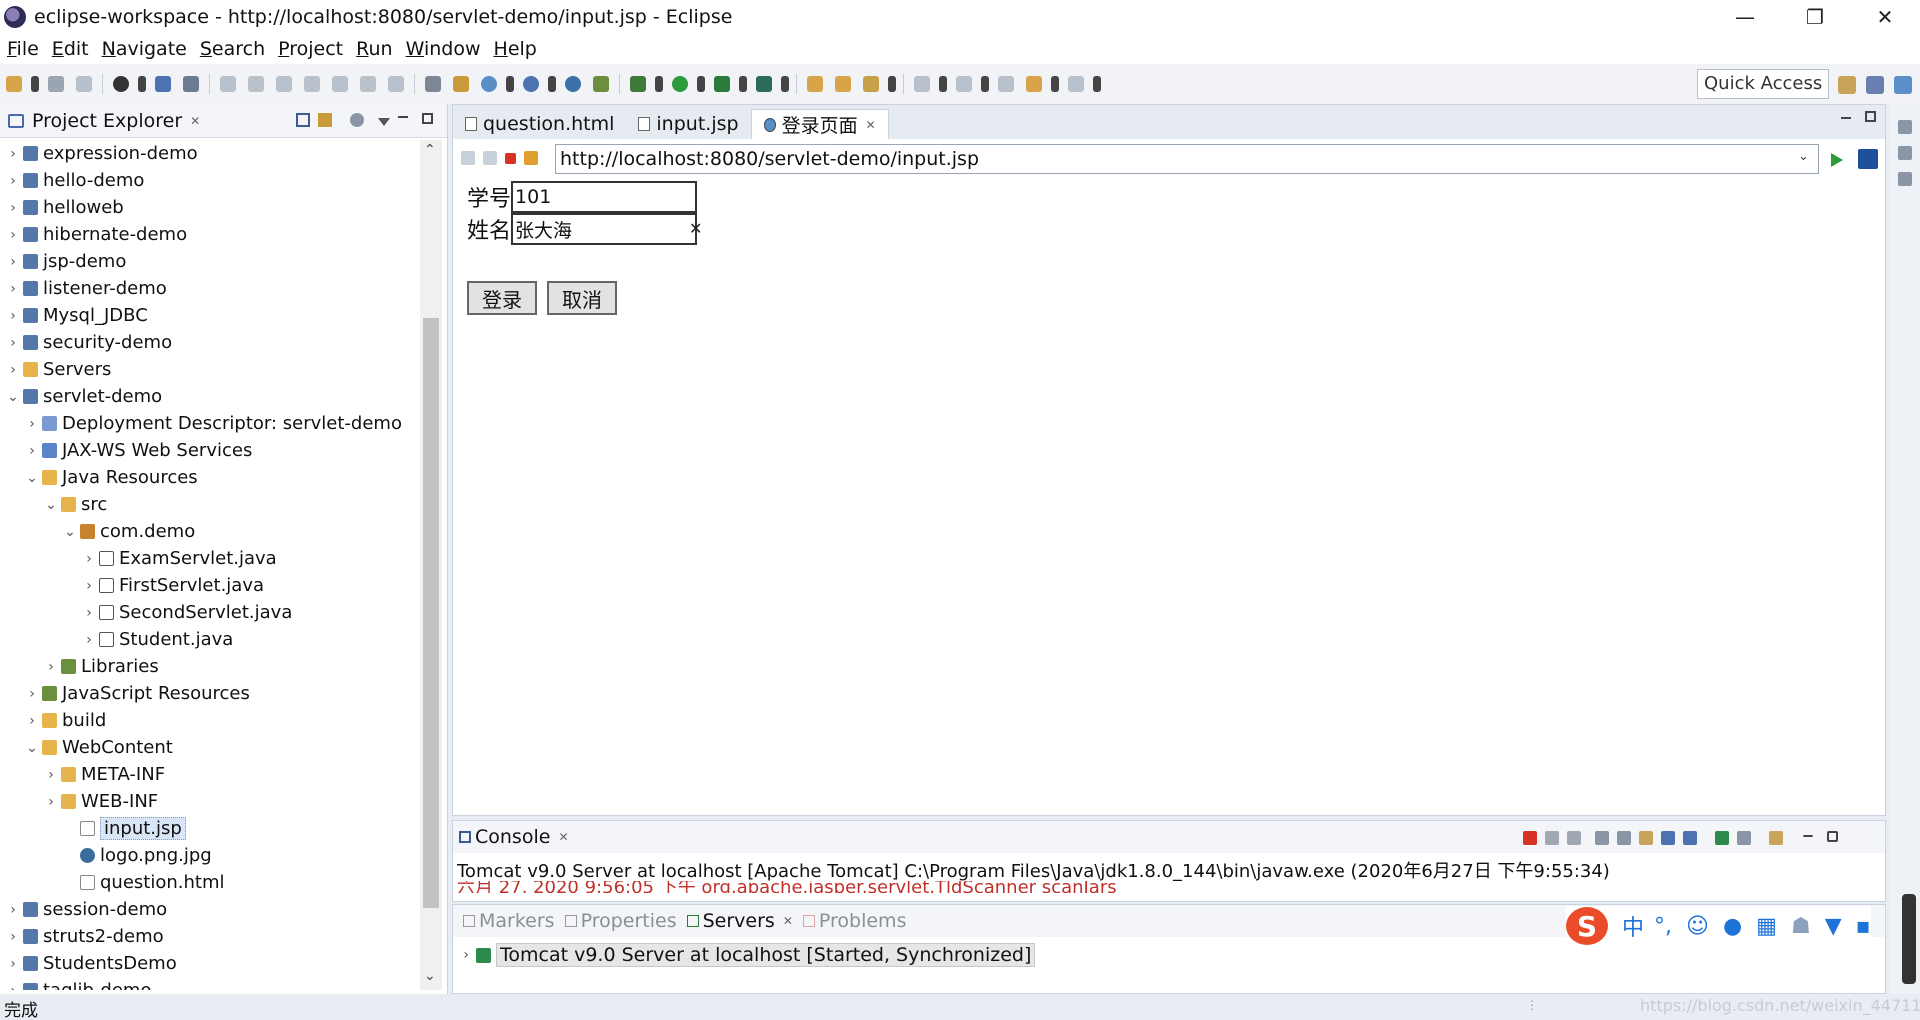  What do you see at coordinates (1815, 17) in the screenshot?
I see `restore-button: ❐` at bounding box center [1815, 17].